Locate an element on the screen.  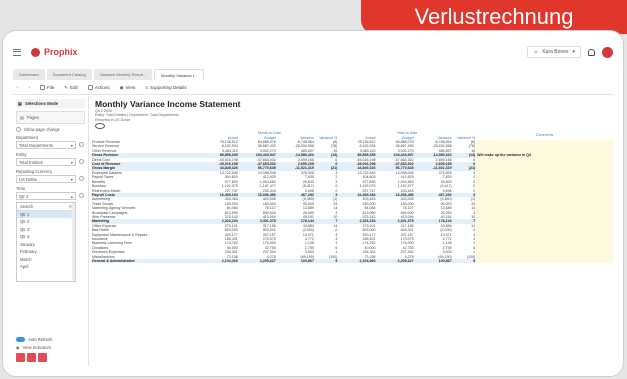
list-item: Qtr 1 is located at coordinates (46, 214).